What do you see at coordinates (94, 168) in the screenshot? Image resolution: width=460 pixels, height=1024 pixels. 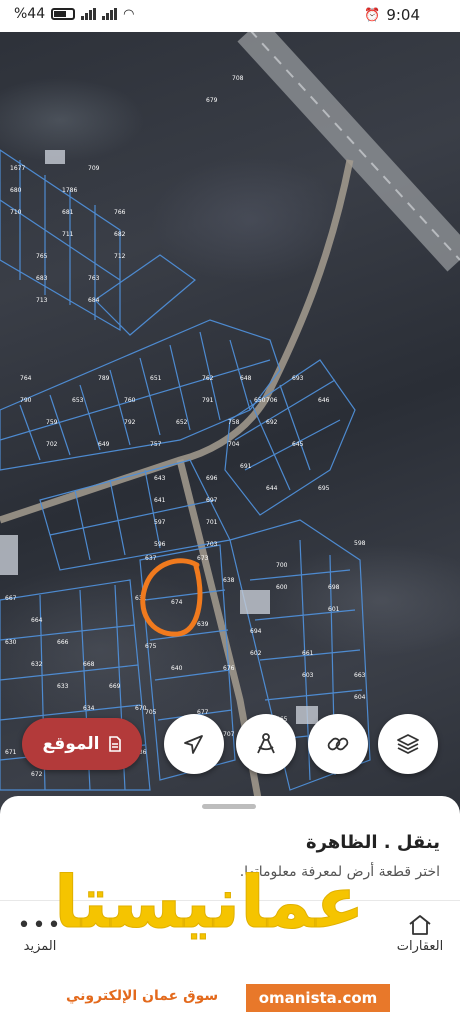 I see `parcel-label: 709` at bounding box center [94, 168].